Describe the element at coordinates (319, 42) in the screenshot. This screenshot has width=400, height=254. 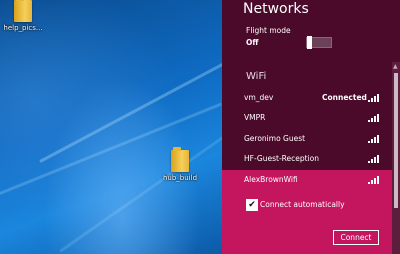
I see `flight-mode-toggle` at that location.